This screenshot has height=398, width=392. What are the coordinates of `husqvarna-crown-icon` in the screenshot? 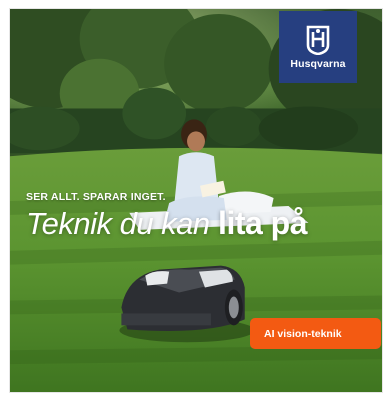 It's located at (318, 40).